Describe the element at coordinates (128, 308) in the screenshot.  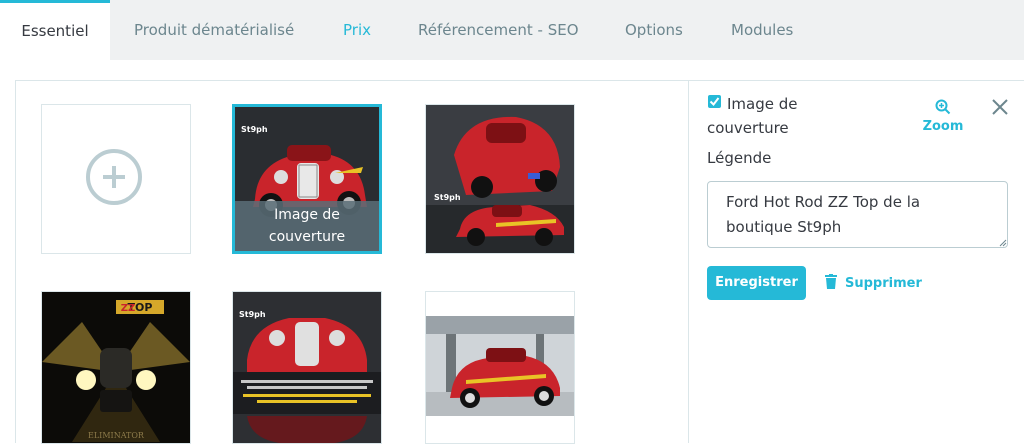
I see `svg-text: ZZ` at that location.